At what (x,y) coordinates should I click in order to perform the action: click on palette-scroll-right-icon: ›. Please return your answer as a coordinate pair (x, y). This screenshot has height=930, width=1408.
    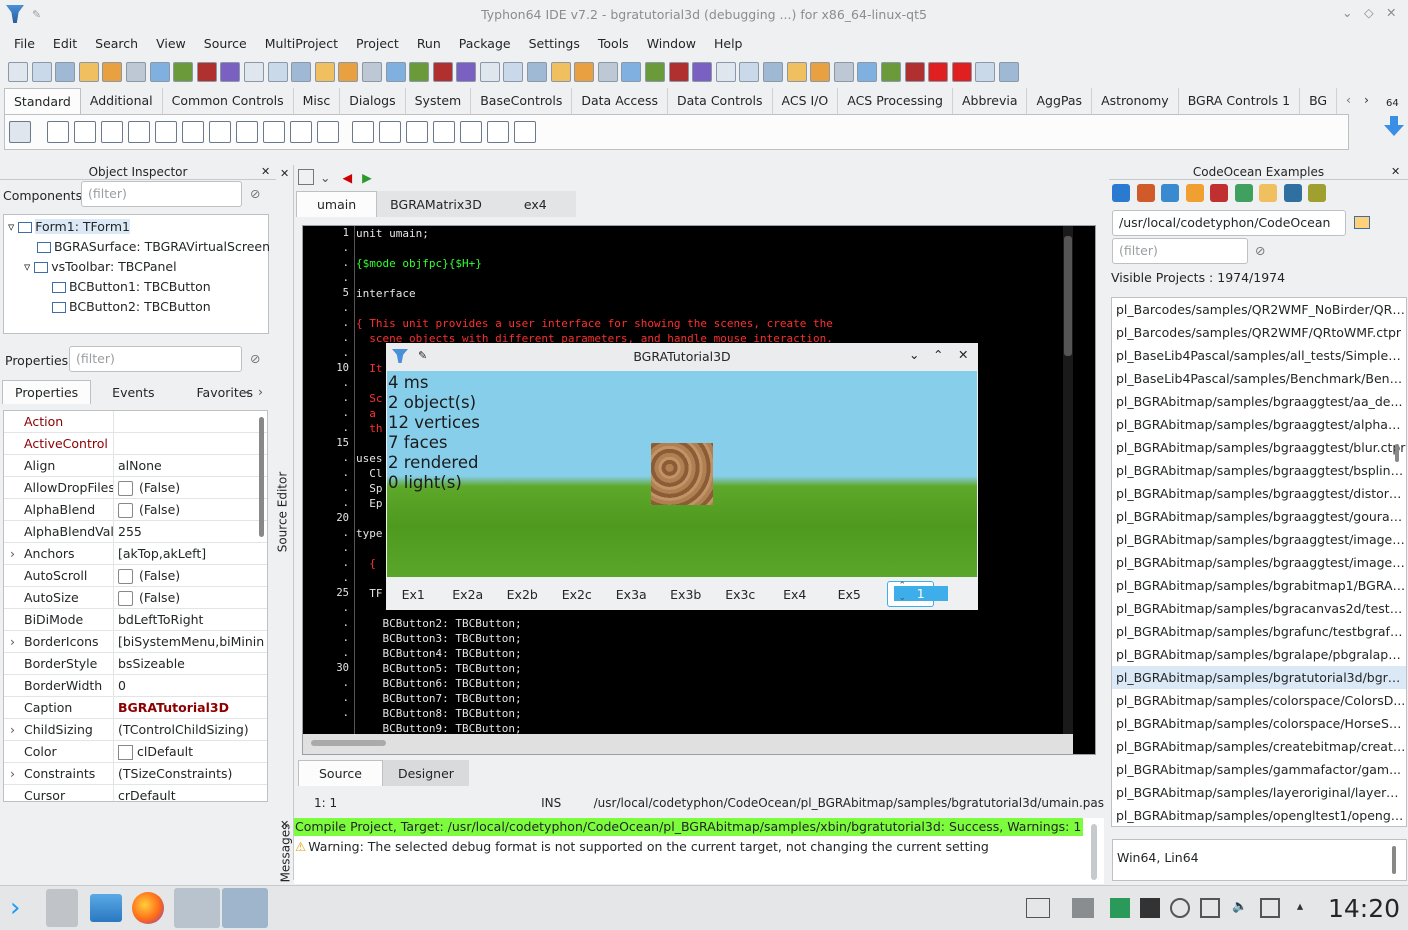
    Looking at the image, I should click on (1366, 99).